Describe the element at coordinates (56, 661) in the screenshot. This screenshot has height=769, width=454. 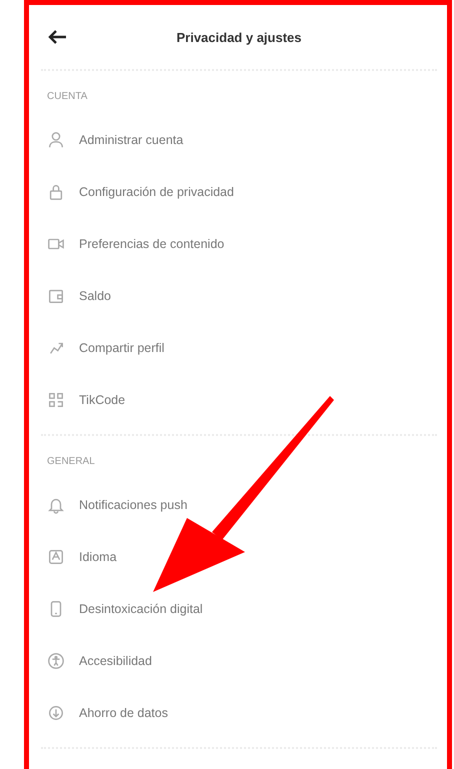
I see `accessibility-icon` at that location.